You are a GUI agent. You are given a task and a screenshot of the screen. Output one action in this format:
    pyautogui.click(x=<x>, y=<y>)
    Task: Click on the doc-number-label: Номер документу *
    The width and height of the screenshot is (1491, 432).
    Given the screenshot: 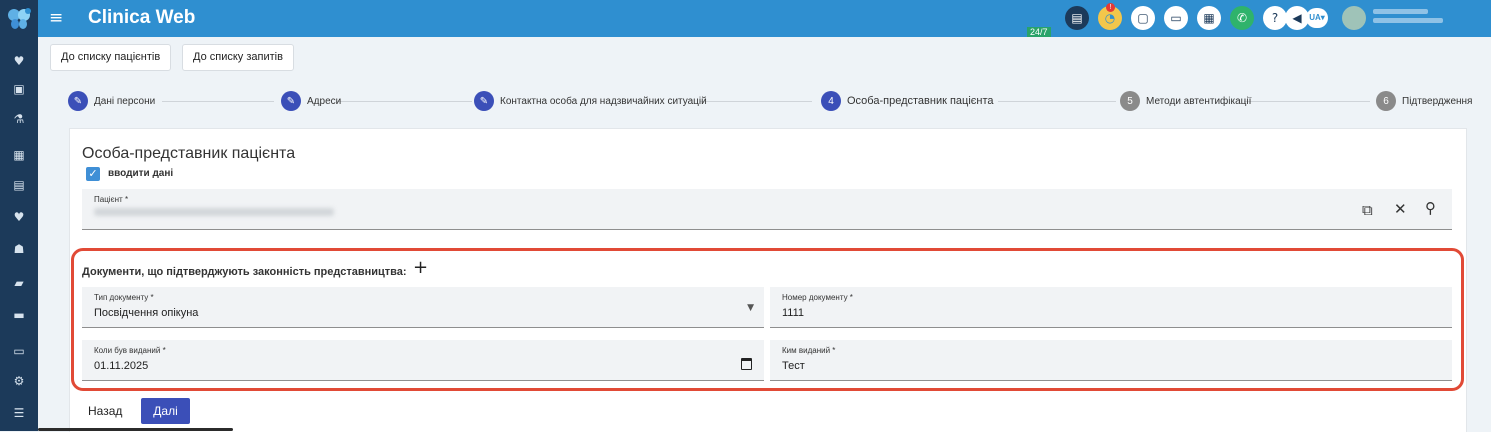 What is the action you would take?
    pyautogui.click(x=817, y=297)
    